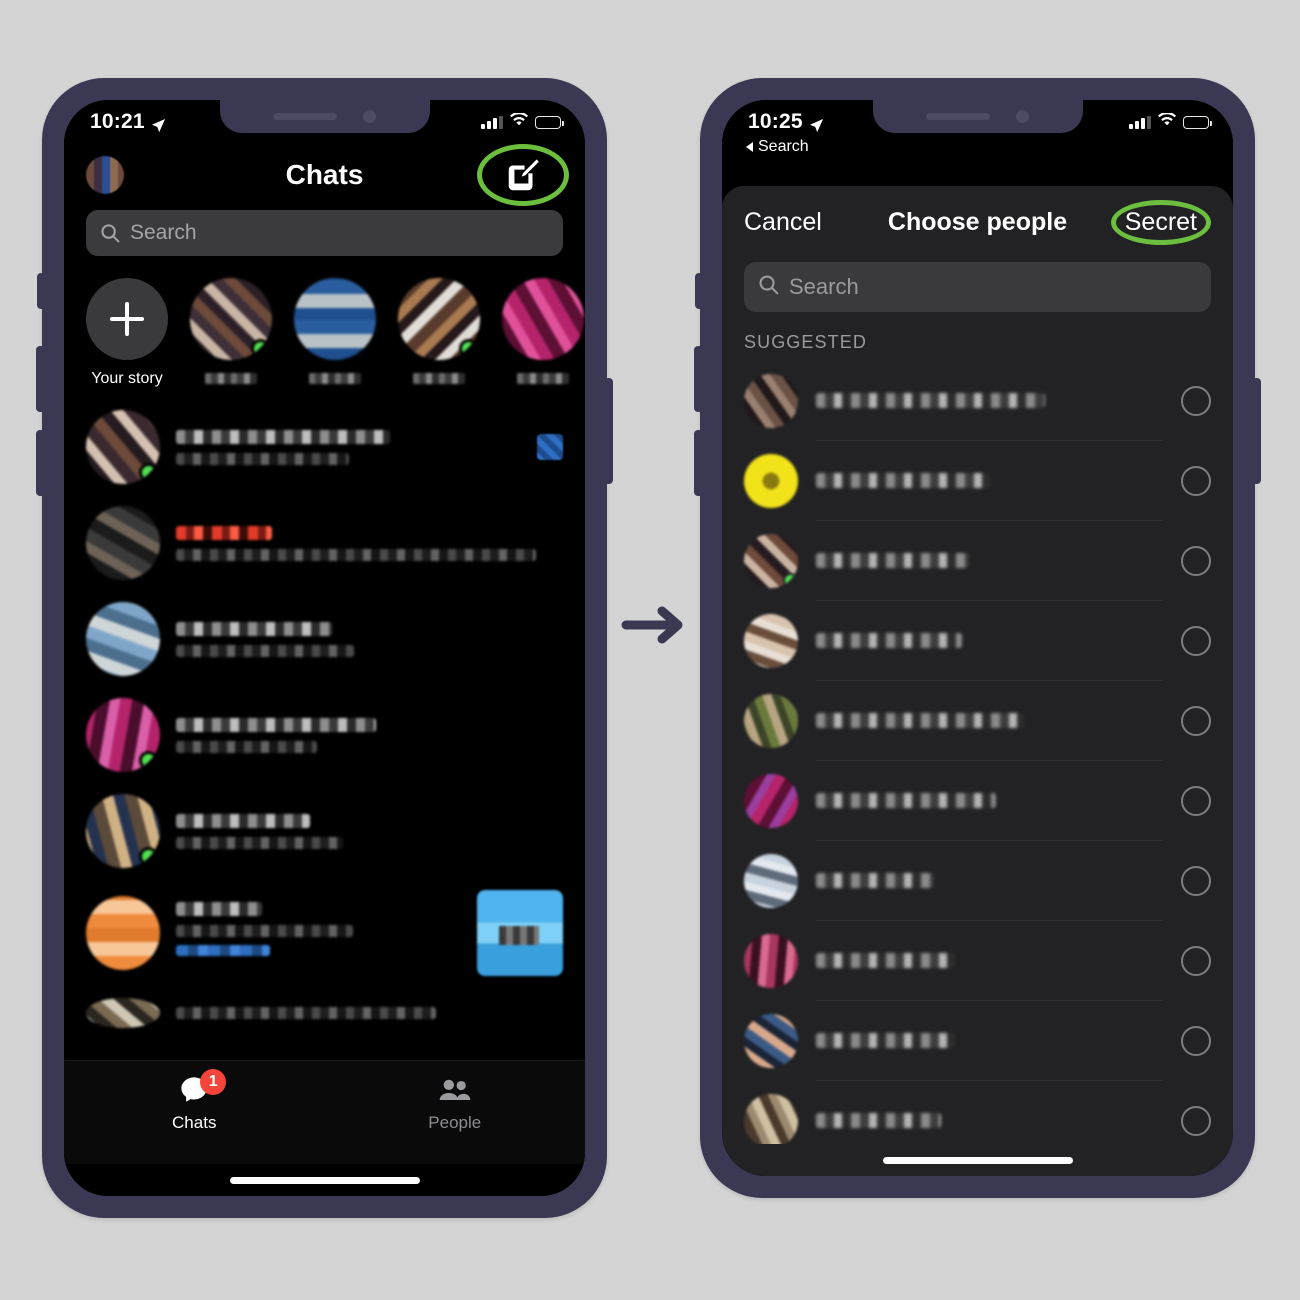 The image size is (1300, 1300). I want to click on your-story-button: Your story, so click(127, 333).